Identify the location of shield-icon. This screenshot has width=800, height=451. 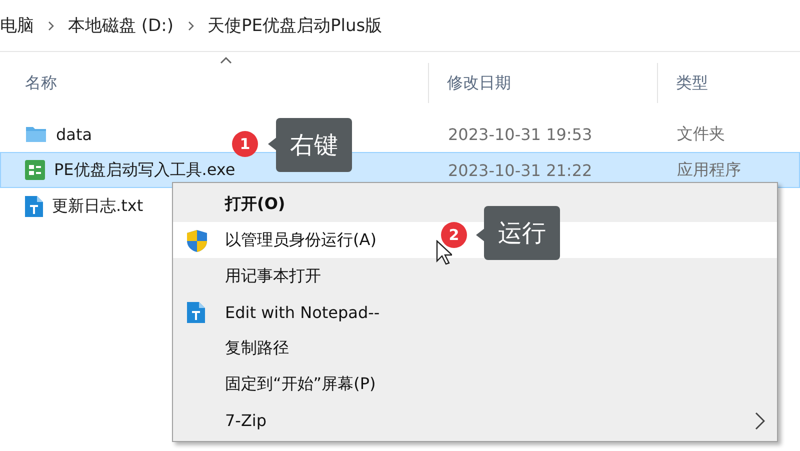
(197, 241).